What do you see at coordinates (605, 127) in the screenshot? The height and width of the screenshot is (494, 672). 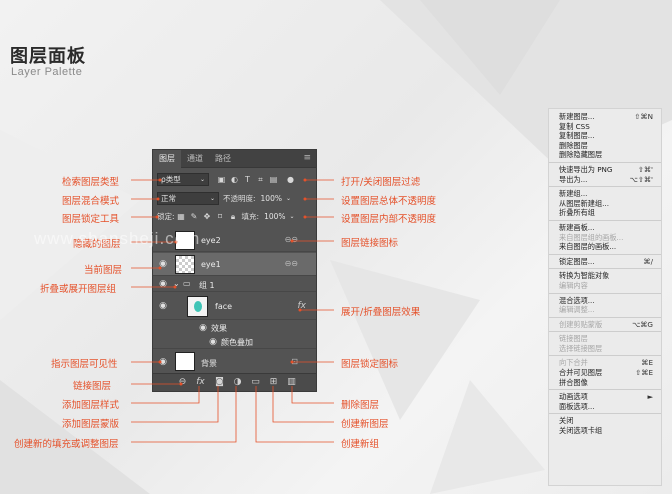 I see `menu-item: 复制 CSS` at bounding box center [605, 127].